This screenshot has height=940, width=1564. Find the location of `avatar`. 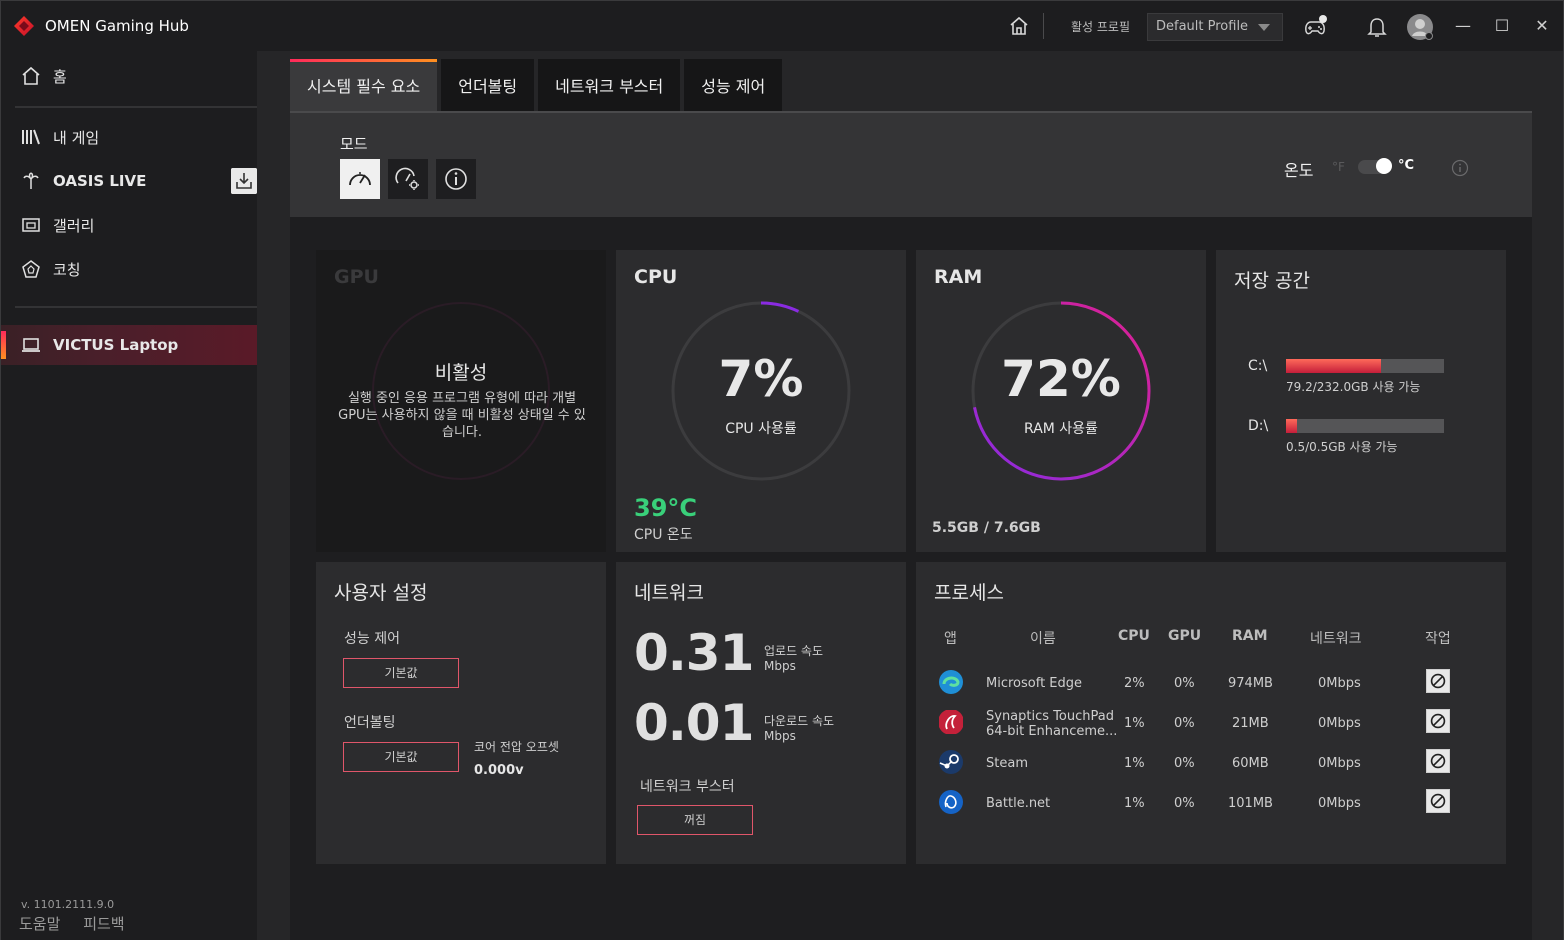

avatar is located at coordinates (1420, 27).